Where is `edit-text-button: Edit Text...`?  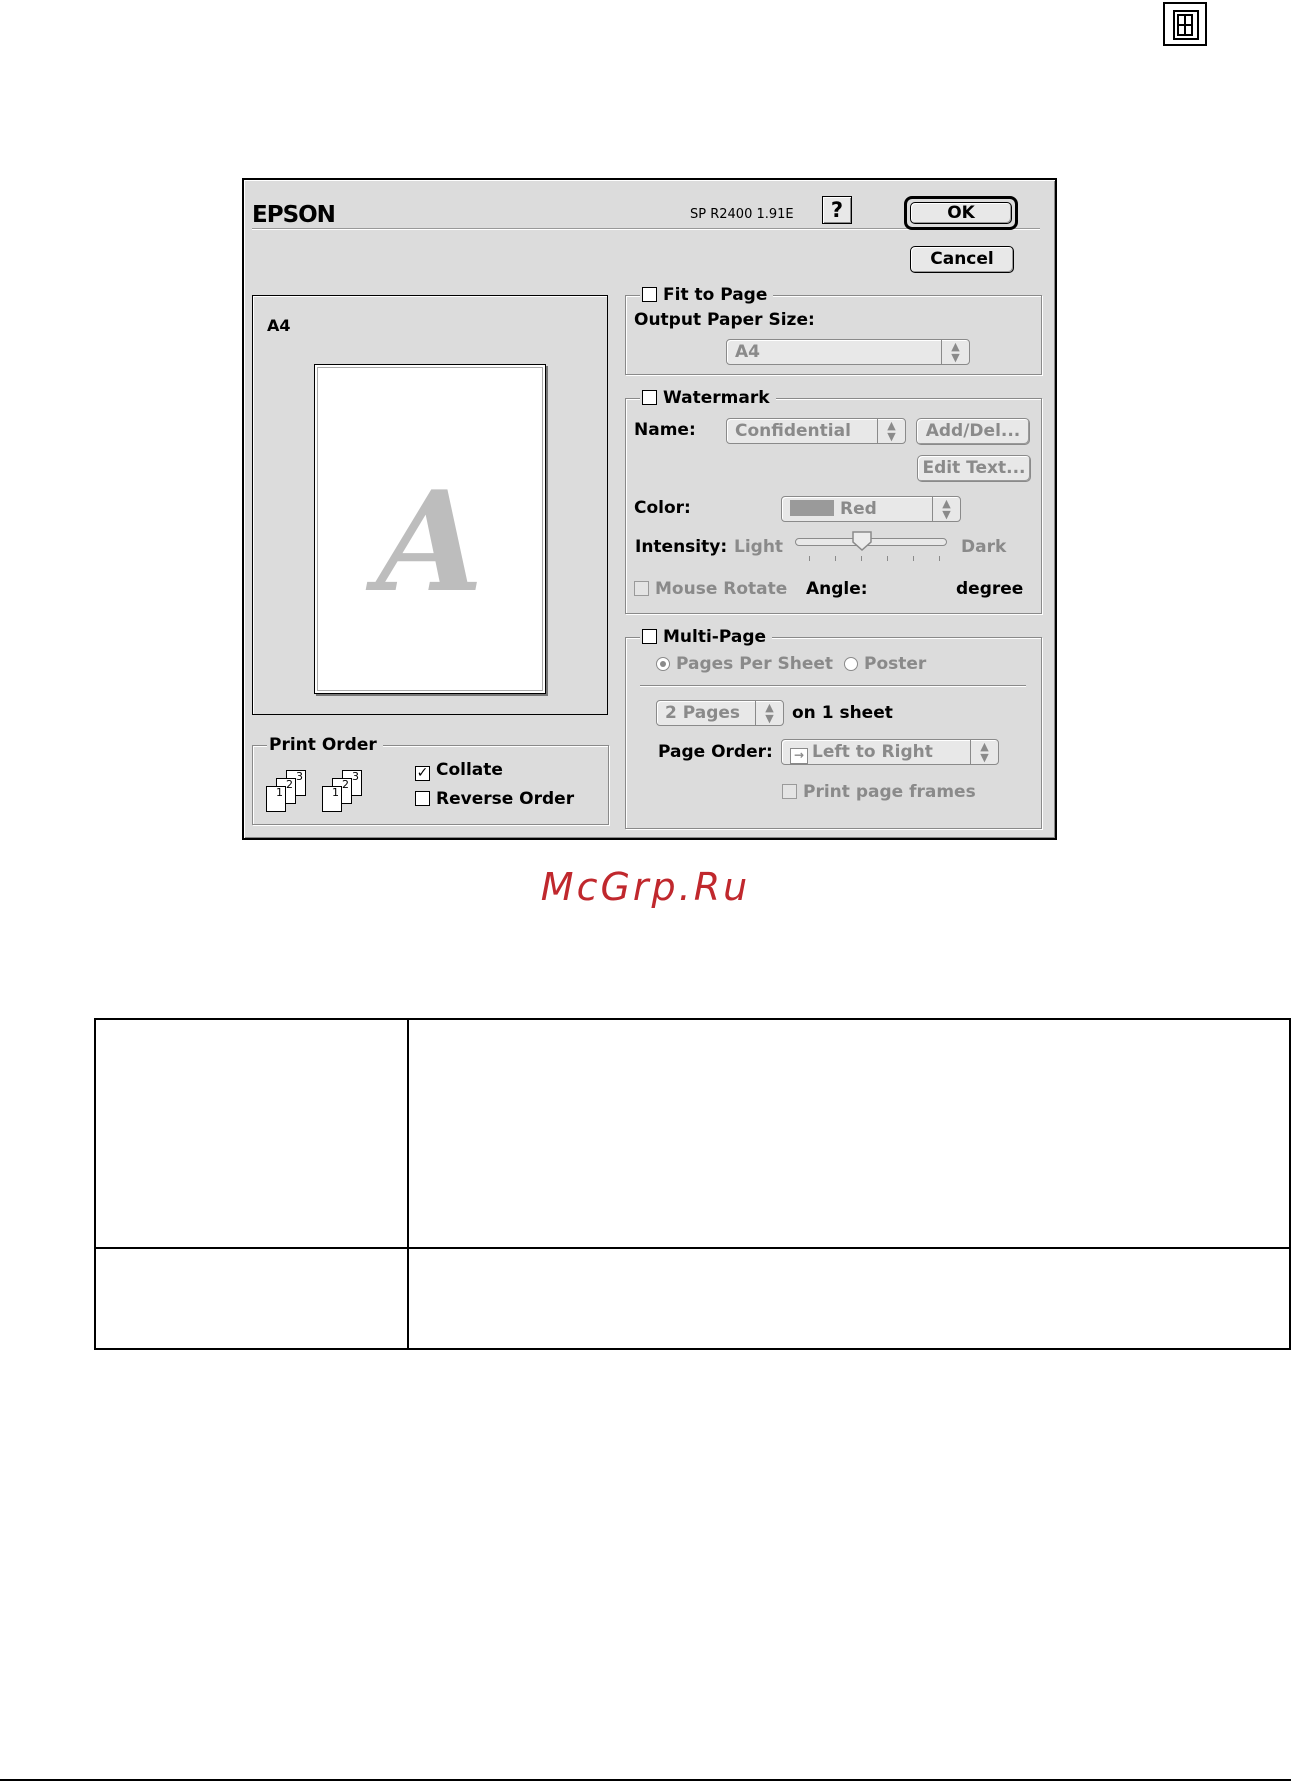 edit-text-button: Edit Text... is located at coordinates (974, 468).